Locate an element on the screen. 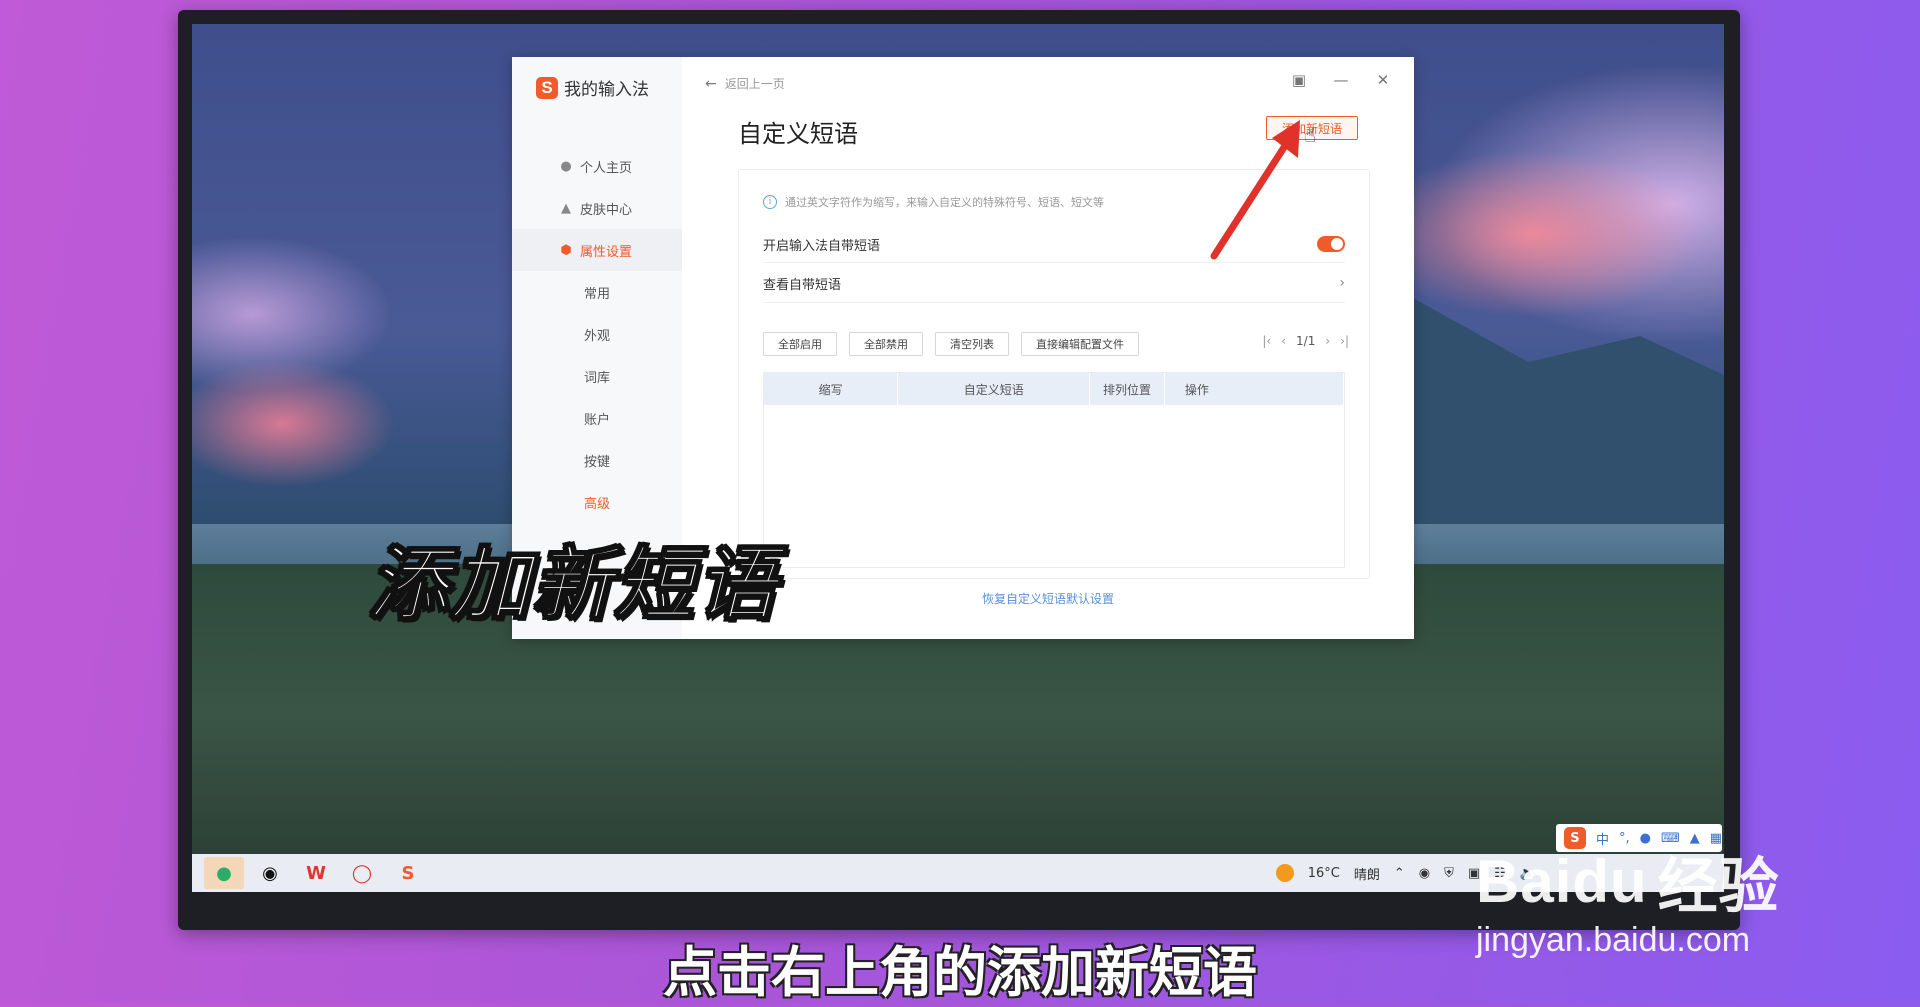  action-buttons: 全部启用 全部禁用 清空列表 直接编辑配置文件 is located at coordinates (951, 344).